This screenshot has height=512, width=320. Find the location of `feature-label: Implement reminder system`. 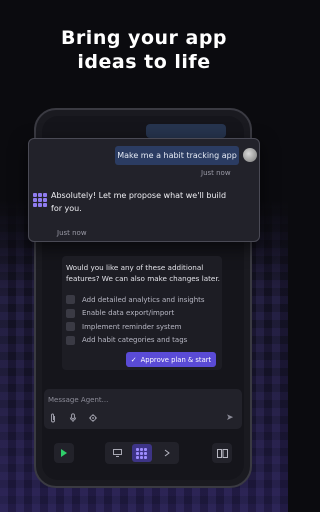

feature-label: Implement reminder system is located at coordinates (132, 326).